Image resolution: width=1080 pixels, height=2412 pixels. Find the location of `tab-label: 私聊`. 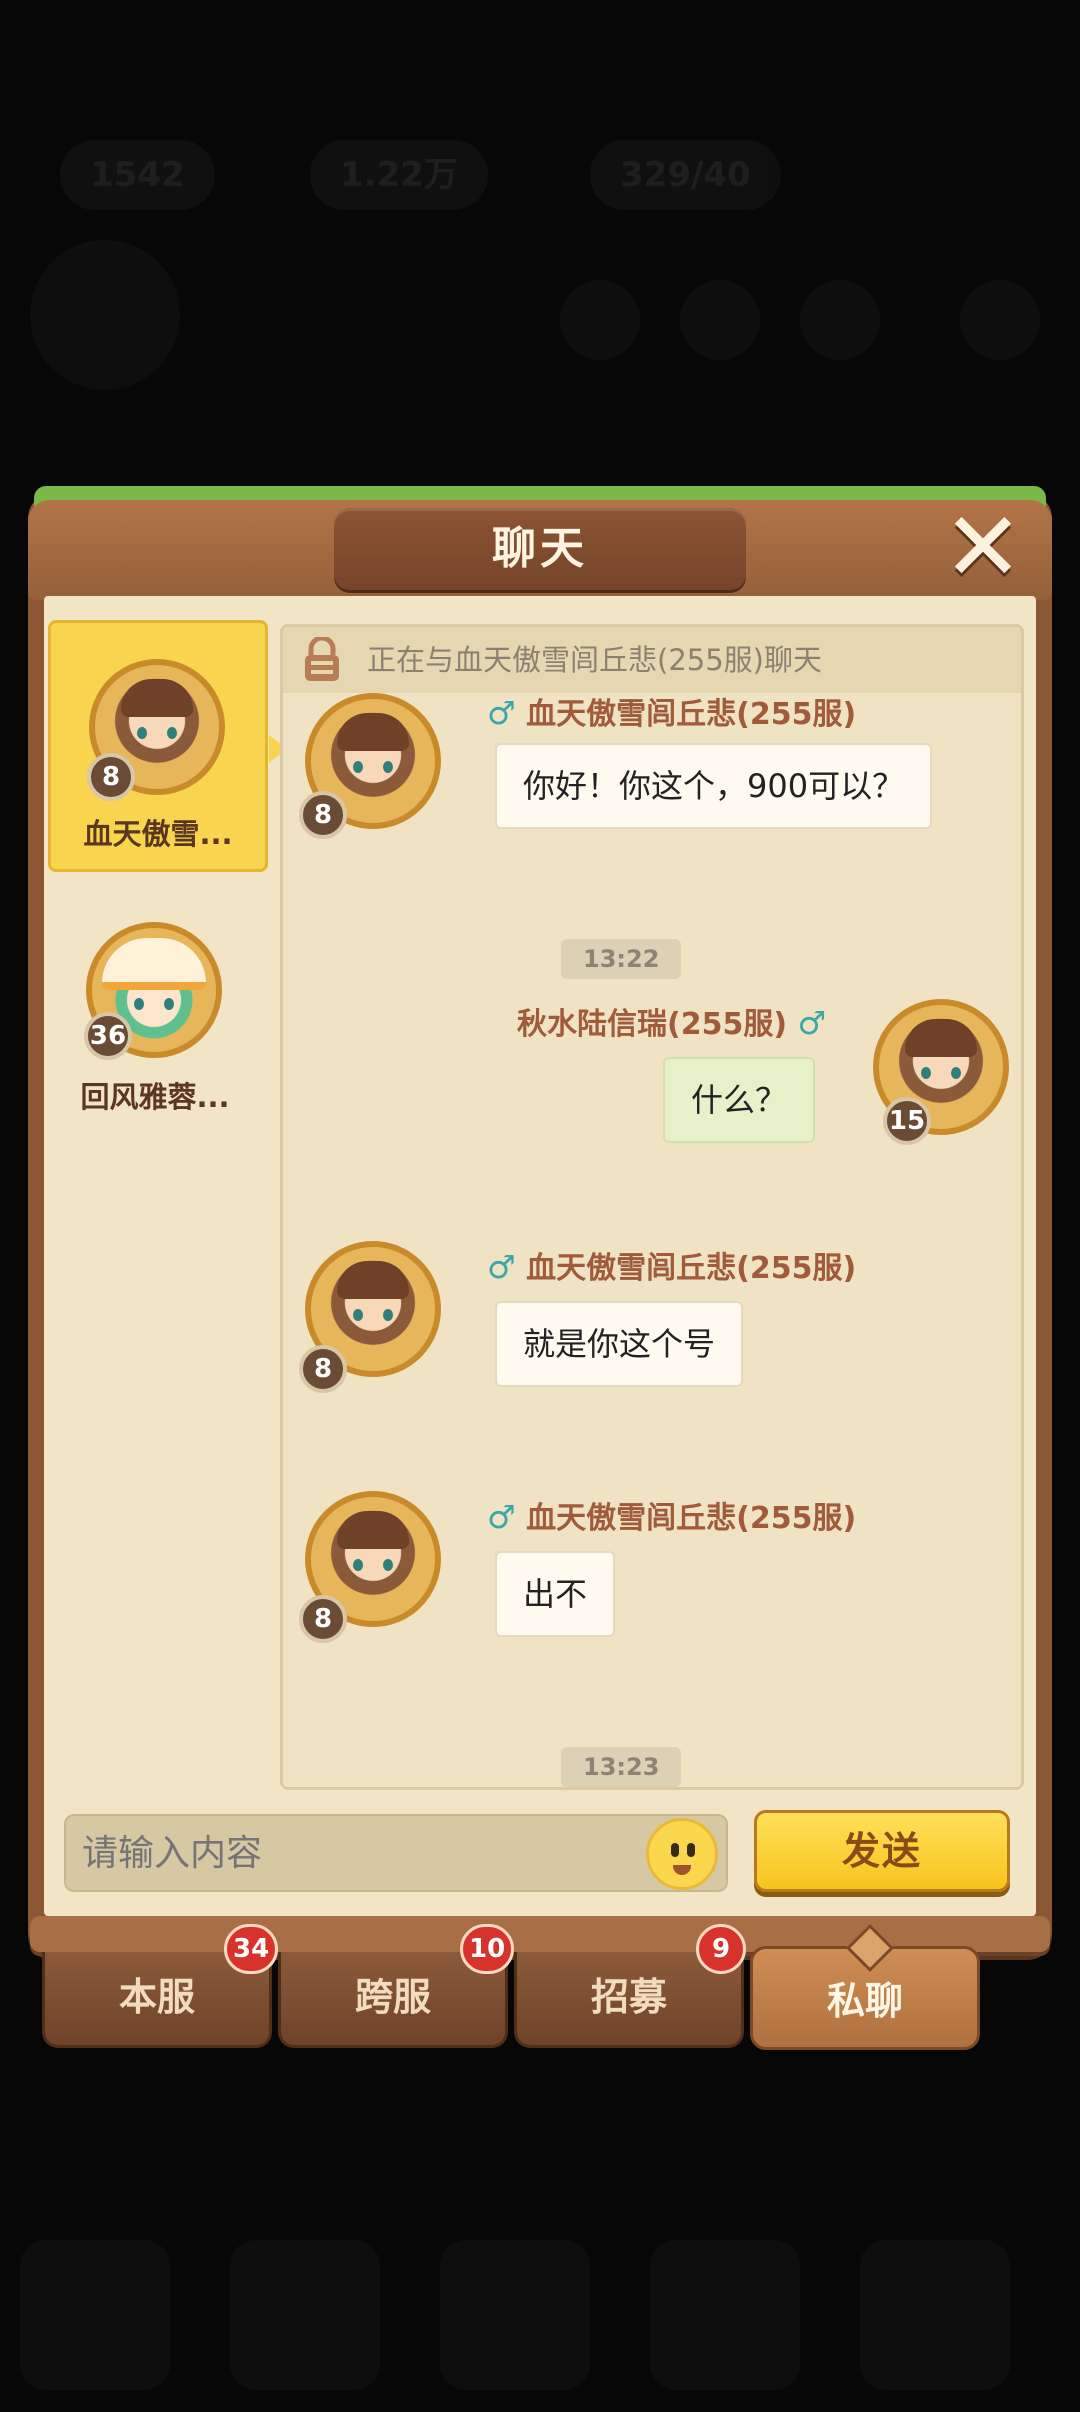

tab-label: 私聊 is located at coordinates (864, 2001).